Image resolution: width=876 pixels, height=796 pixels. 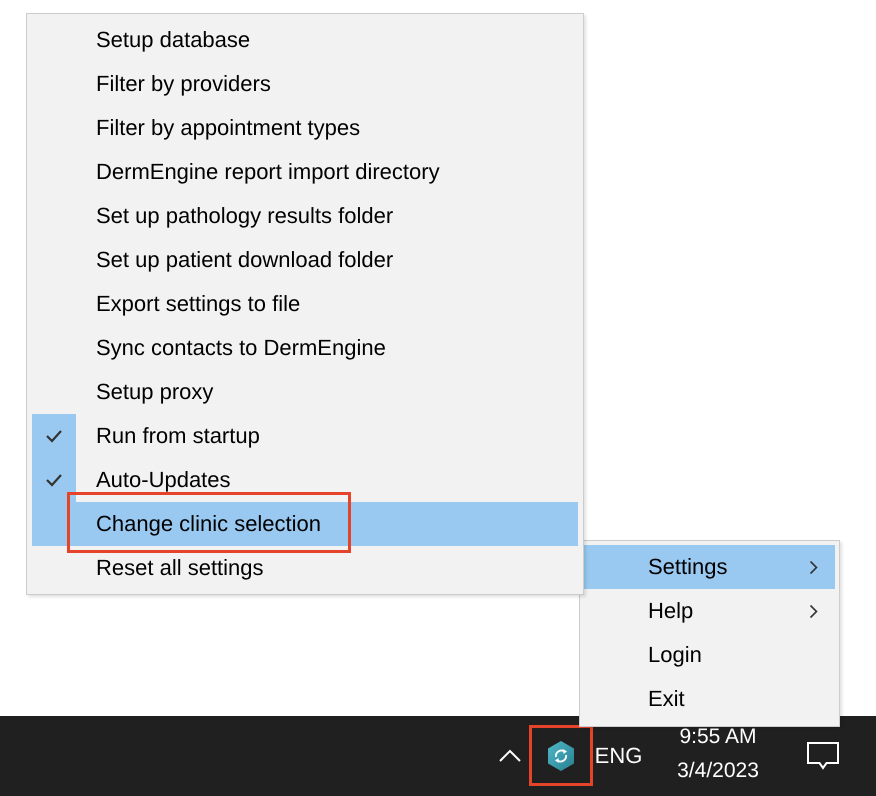 What do you see at coordinates (823, 756) in the screenshot?
I see `notifications-icon` at bounding box center [823, 756].